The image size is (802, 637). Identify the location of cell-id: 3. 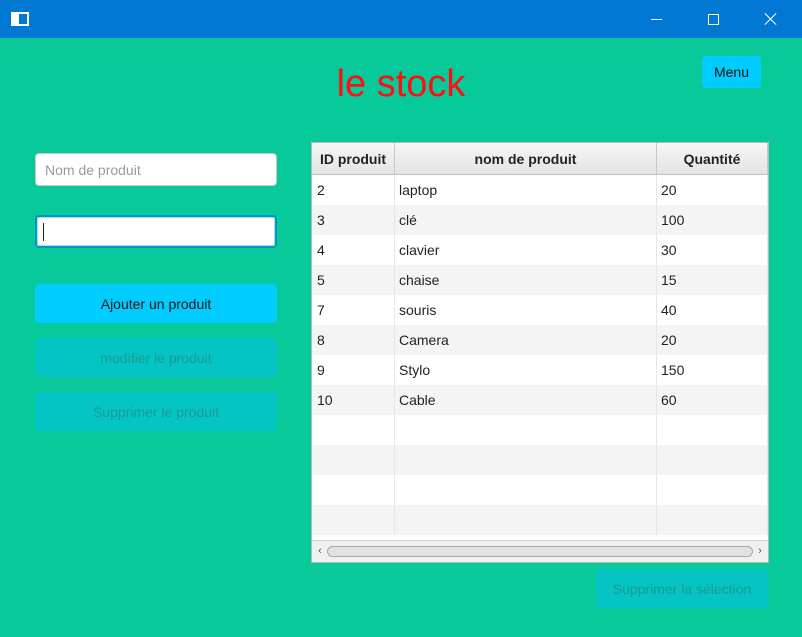
(353, 220).